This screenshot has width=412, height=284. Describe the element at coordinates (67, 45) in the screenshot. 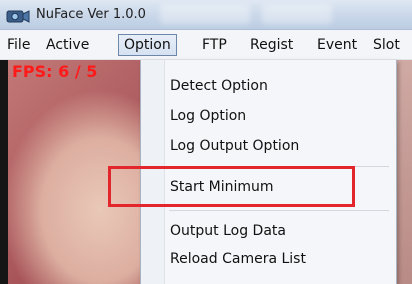

I see `menu-active: Active` at that location.